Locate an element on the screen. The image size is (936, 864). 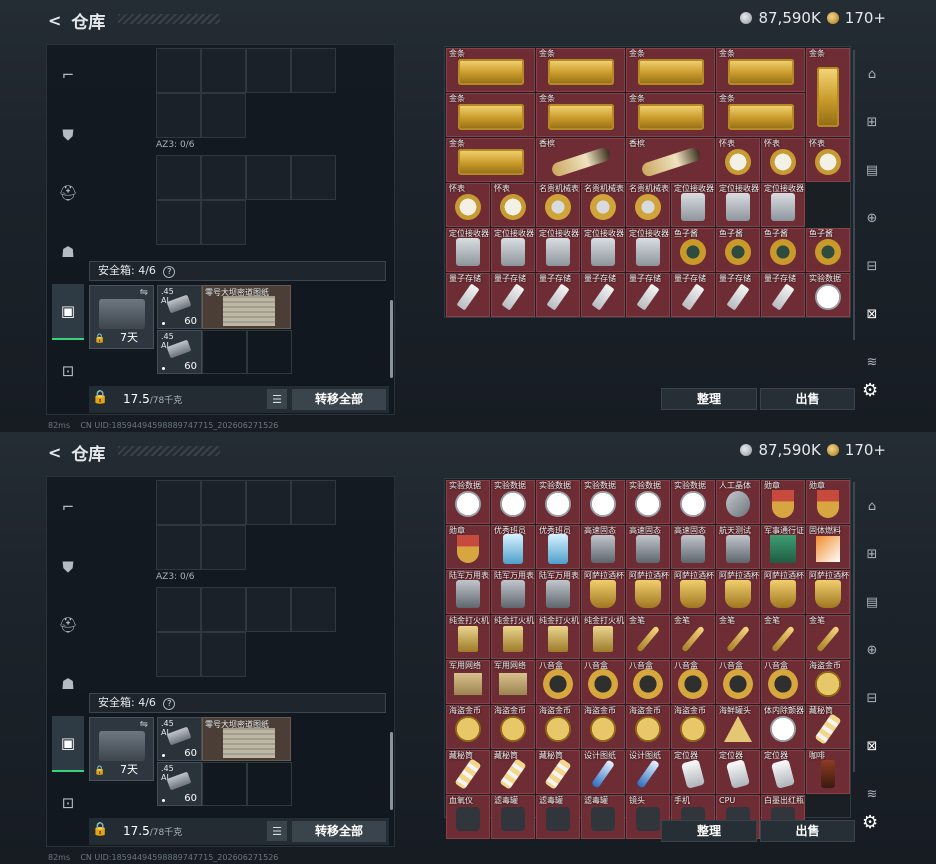
inventory-scrollbar is located at coordinates (854, 195).